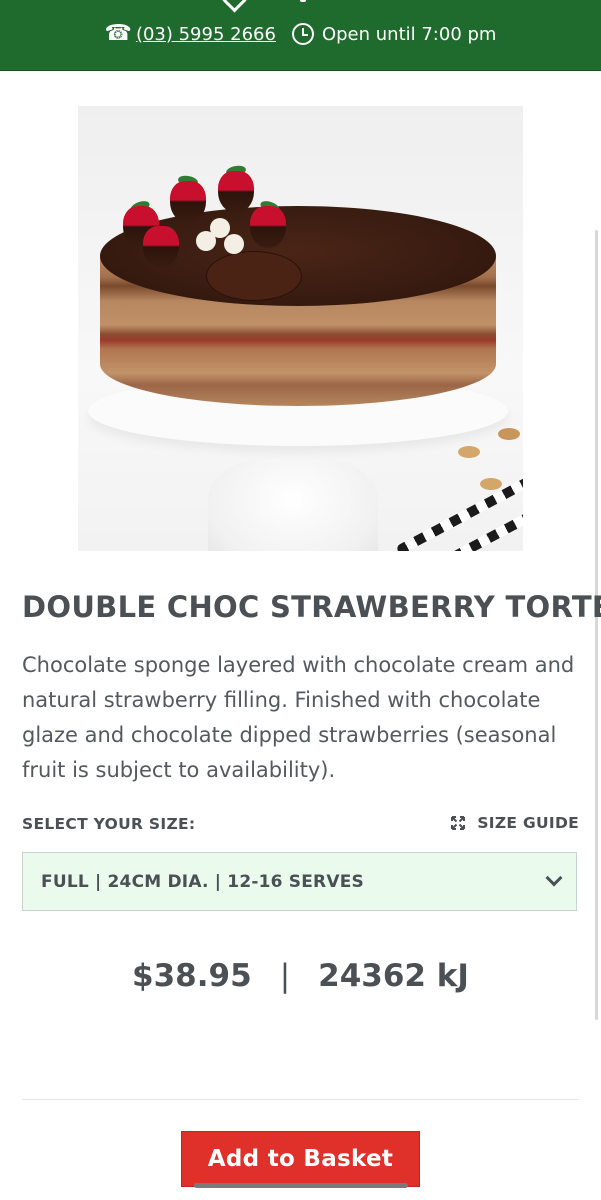 This screenshot has width=601, height=1200. I want to click on size-selected-value: FULL | 24CM DIA. | 12-16 SERVES, so click(202, 881).